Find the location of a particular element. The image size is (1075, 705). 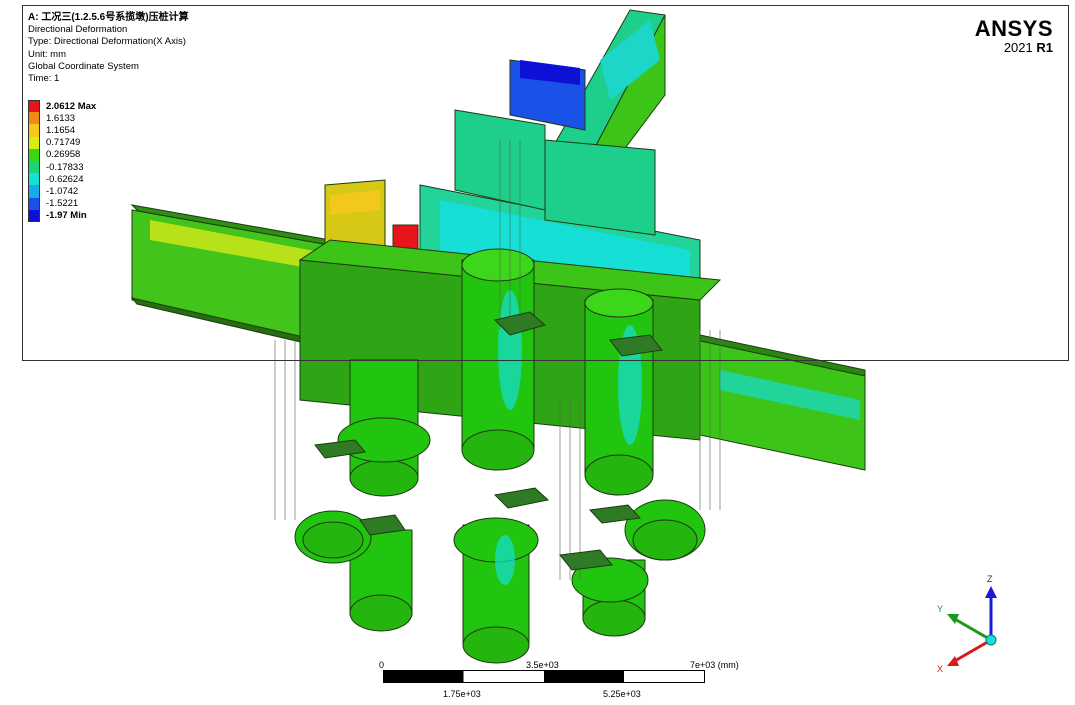

legend-row: 1.6133 is located at coordinates (62, 118).